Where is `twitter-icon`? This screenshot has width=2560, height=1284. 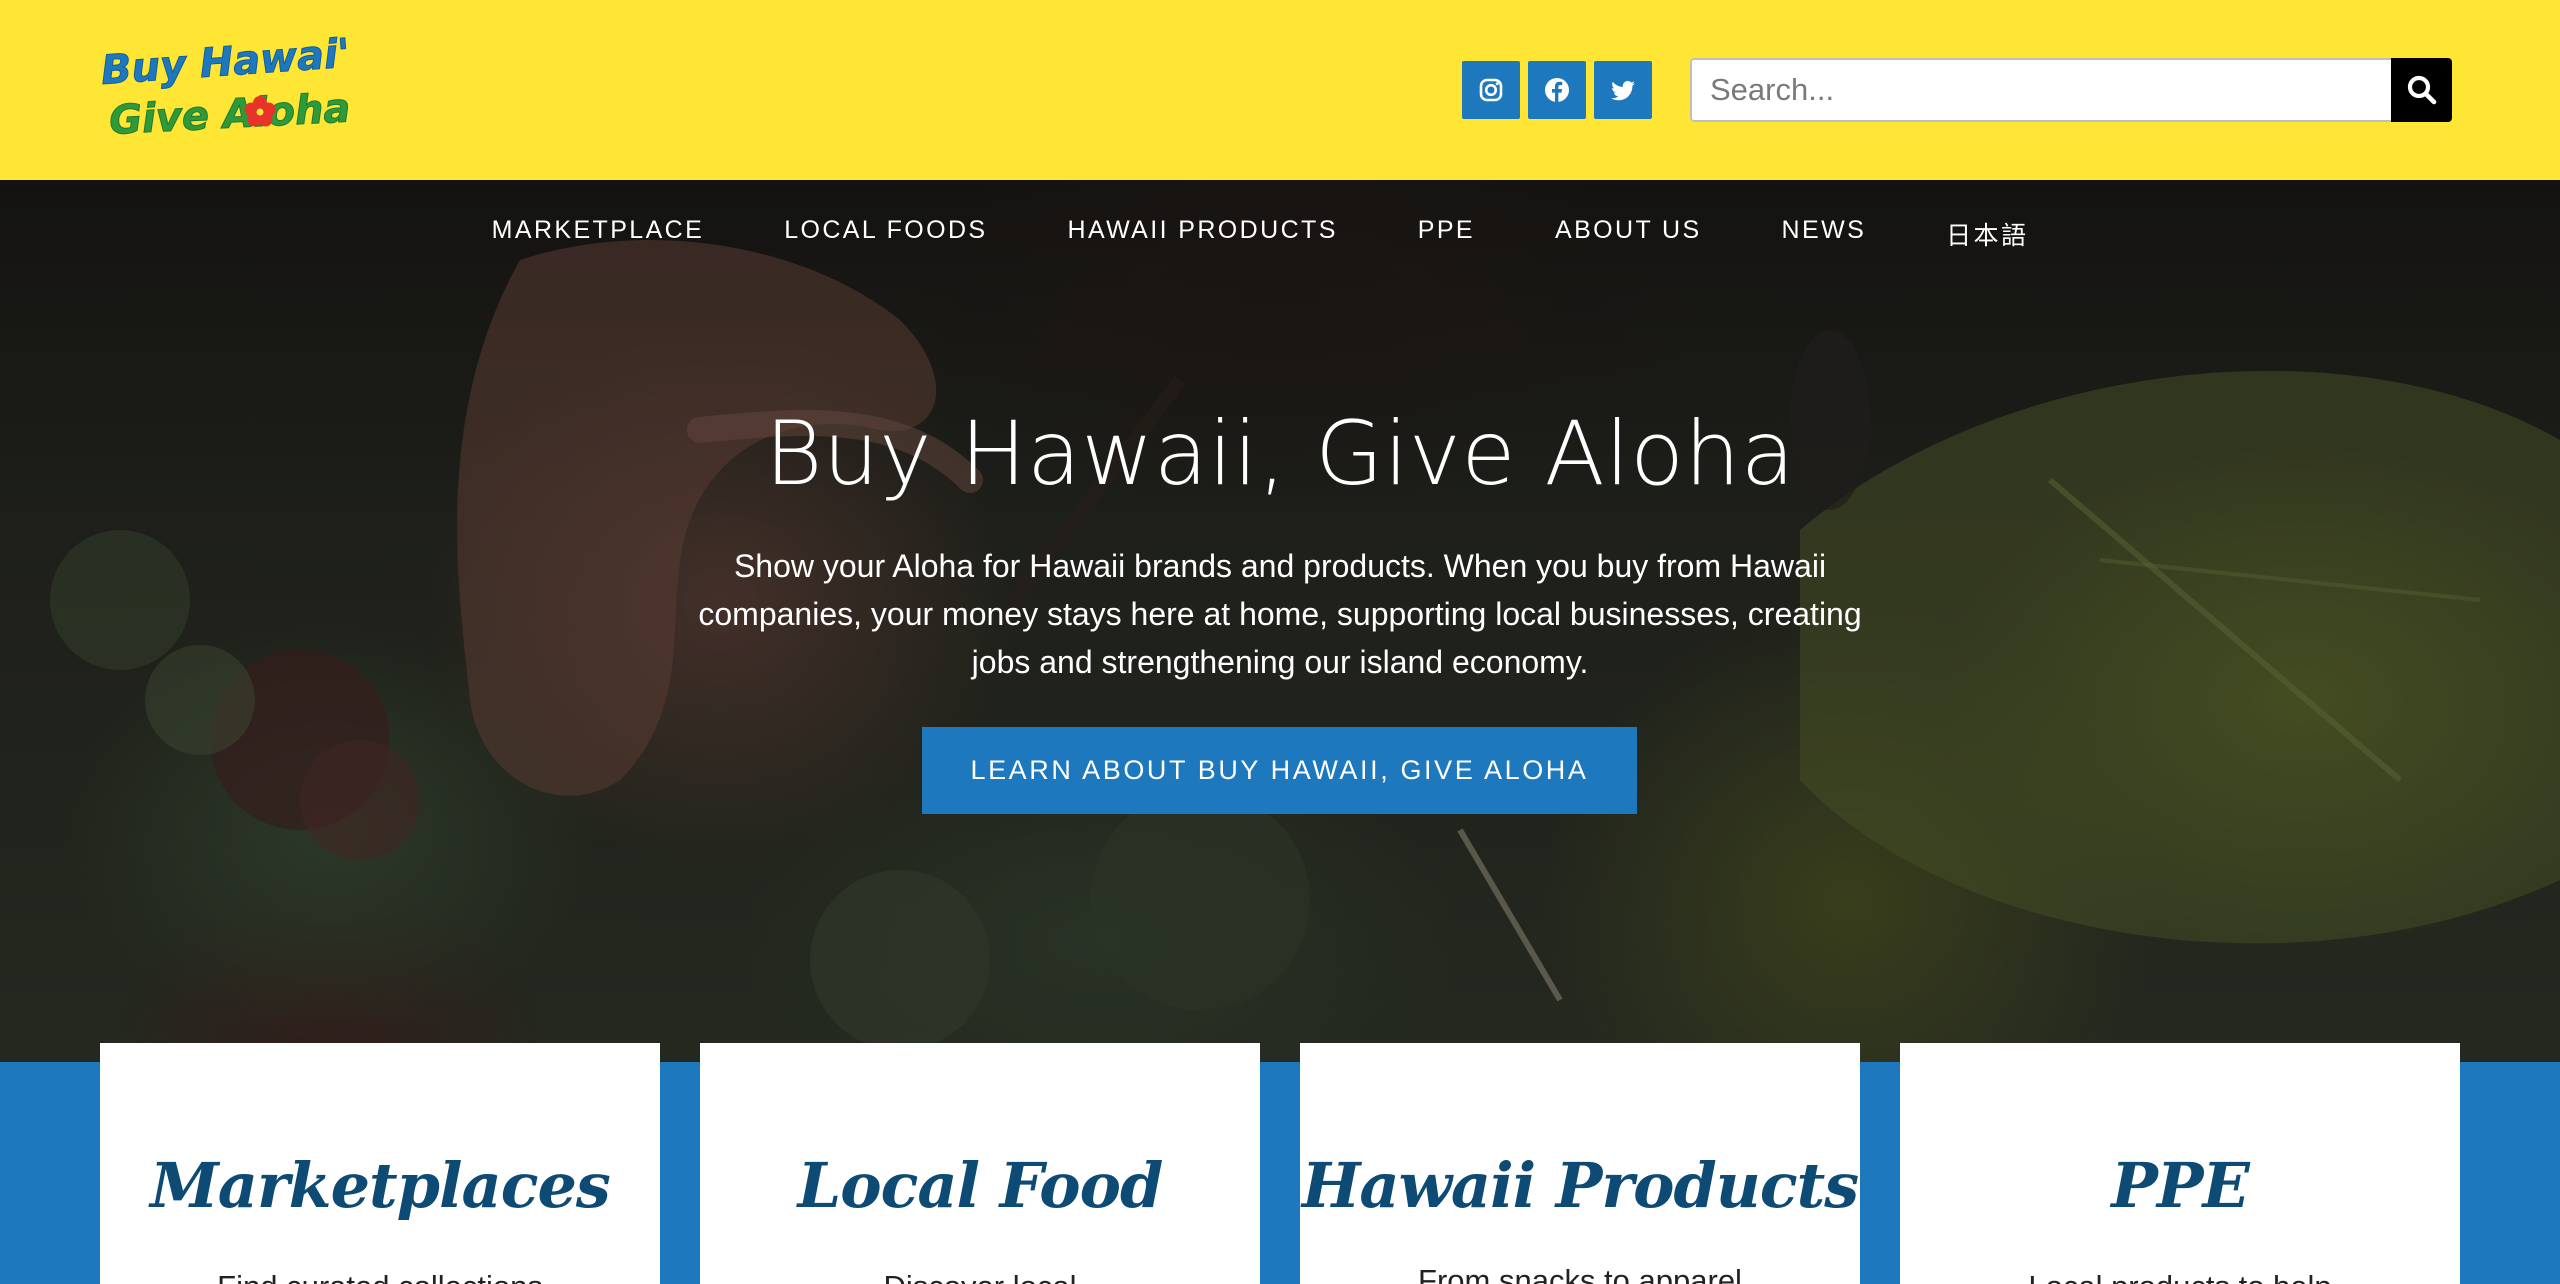 twitter-icon is located at coordinates (1623, 91).